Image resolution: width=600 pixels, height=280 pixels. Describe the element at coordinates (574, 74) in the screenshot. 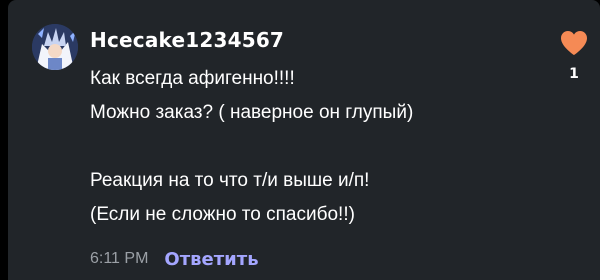

I see `like-count: 1` at that location.